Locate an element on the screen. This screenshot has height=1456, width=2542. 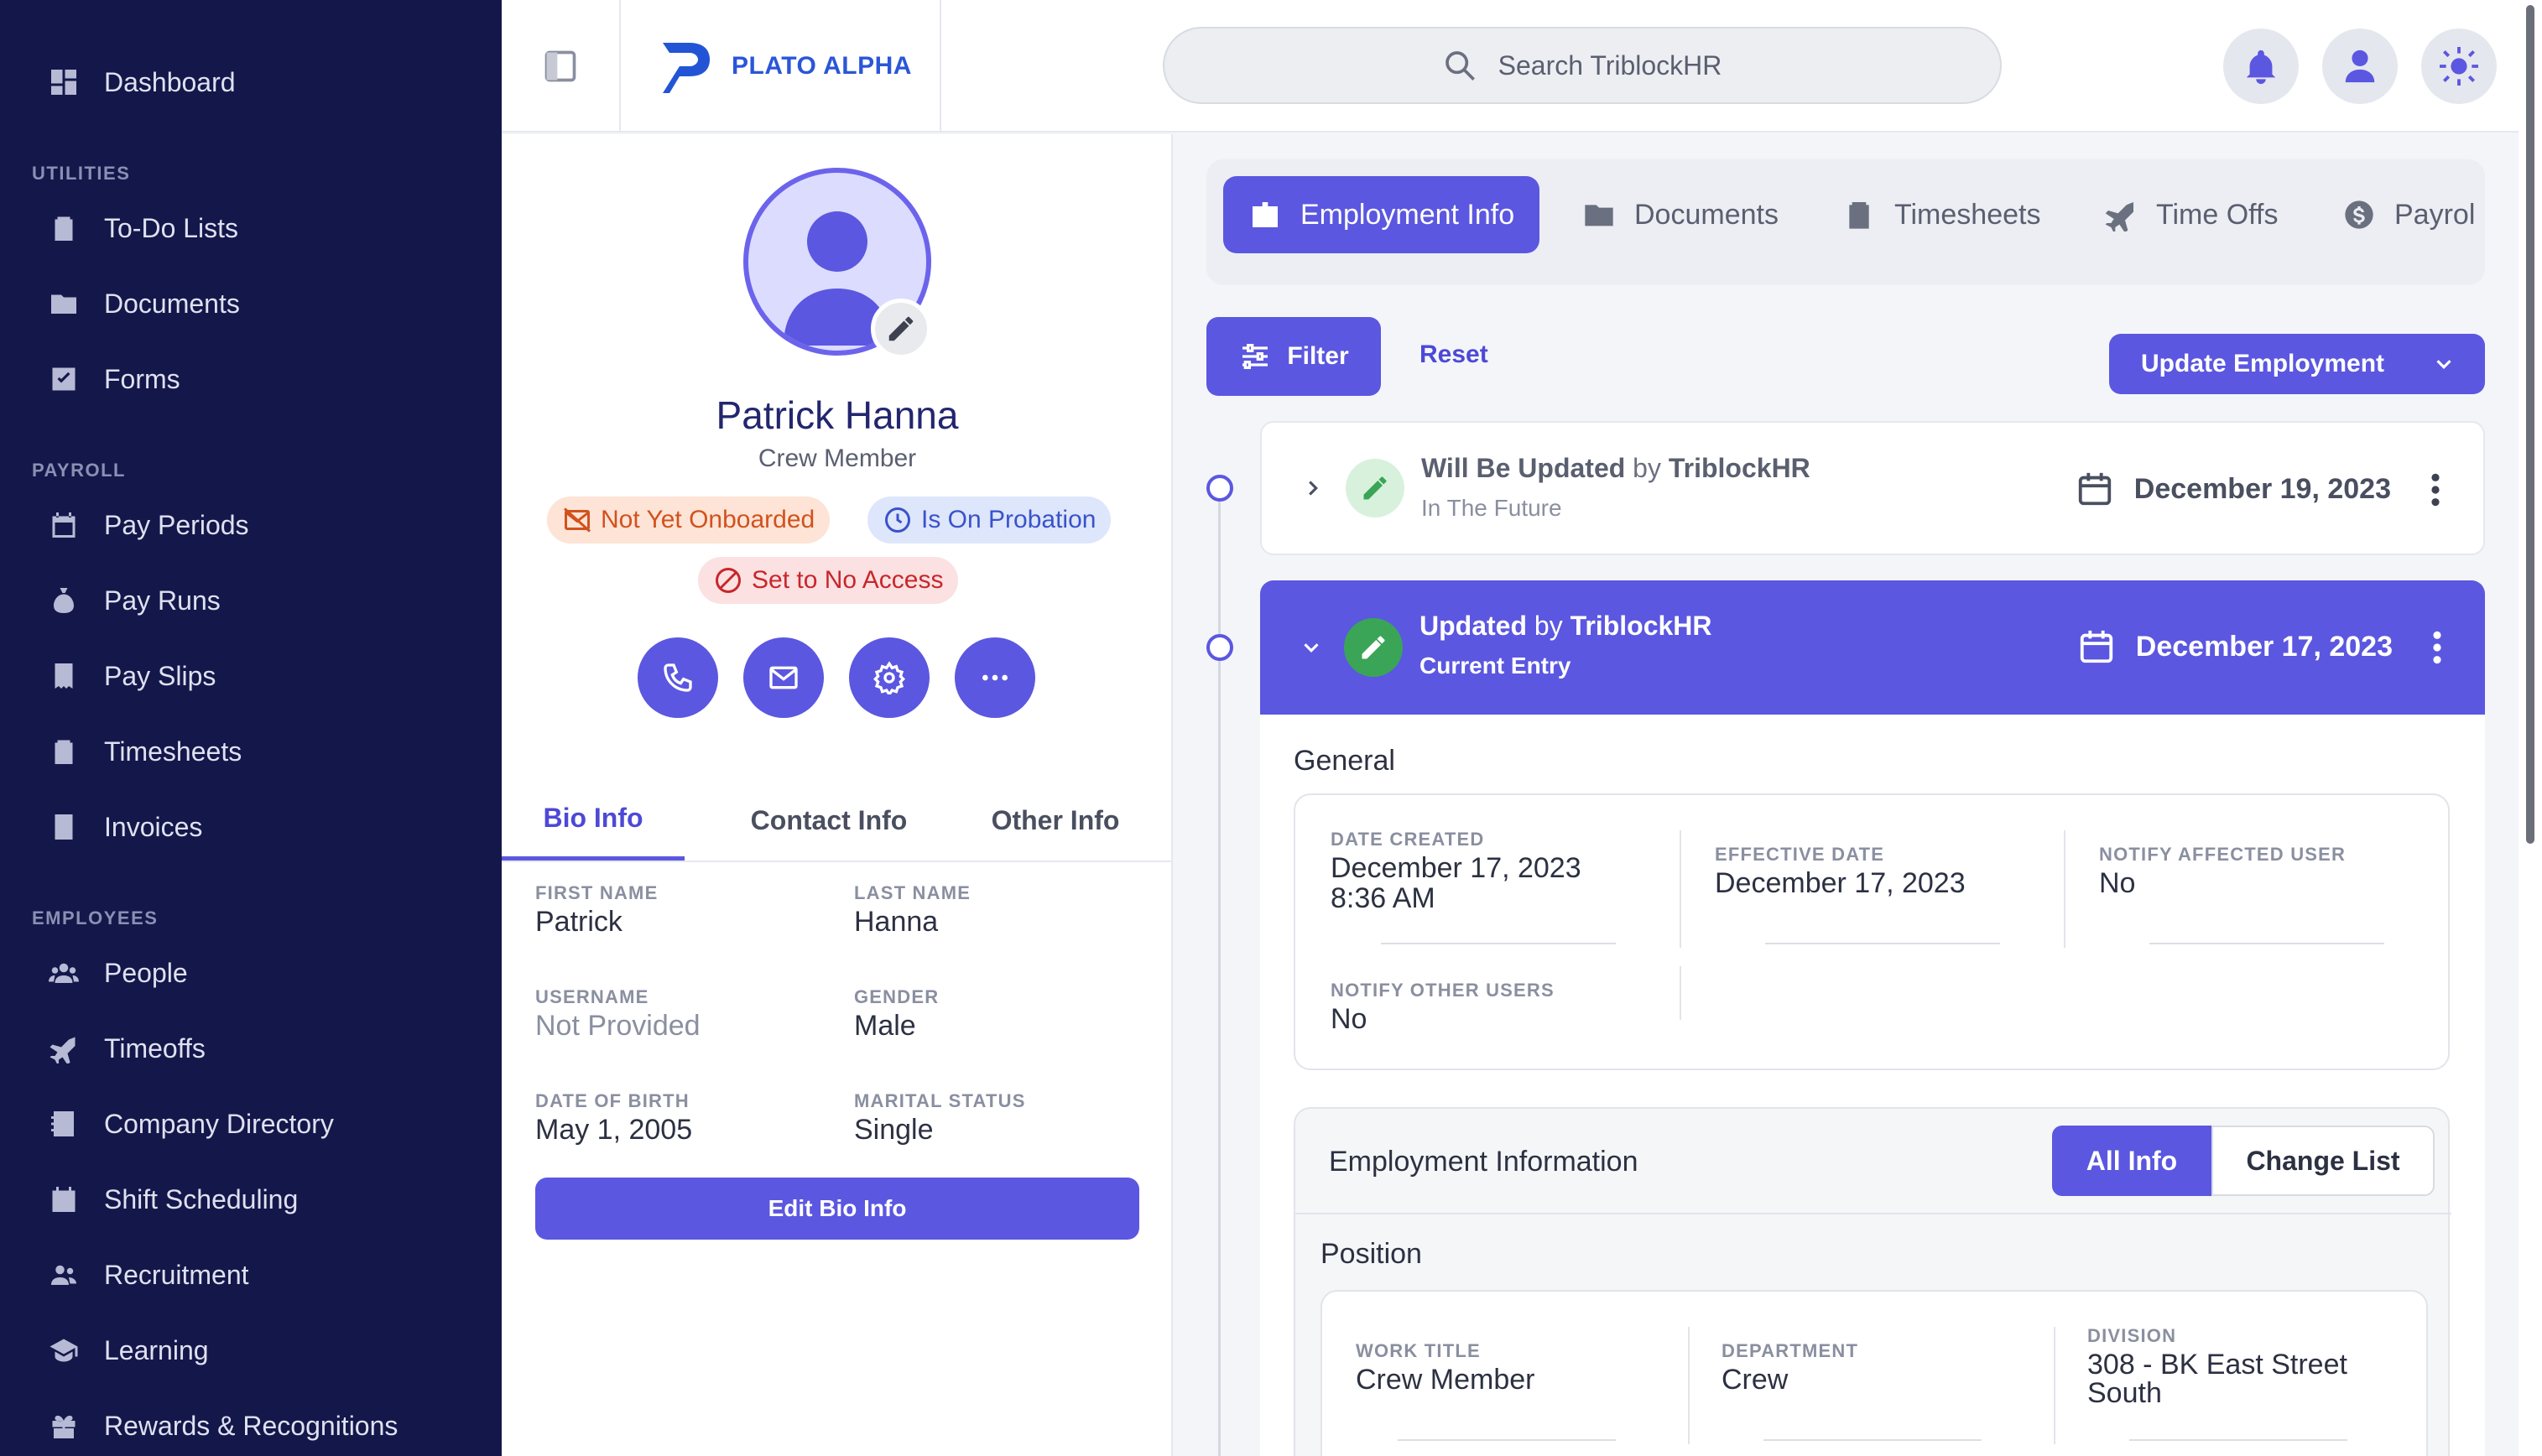
entry-action: Updated is located at coordinates (1473, 626).